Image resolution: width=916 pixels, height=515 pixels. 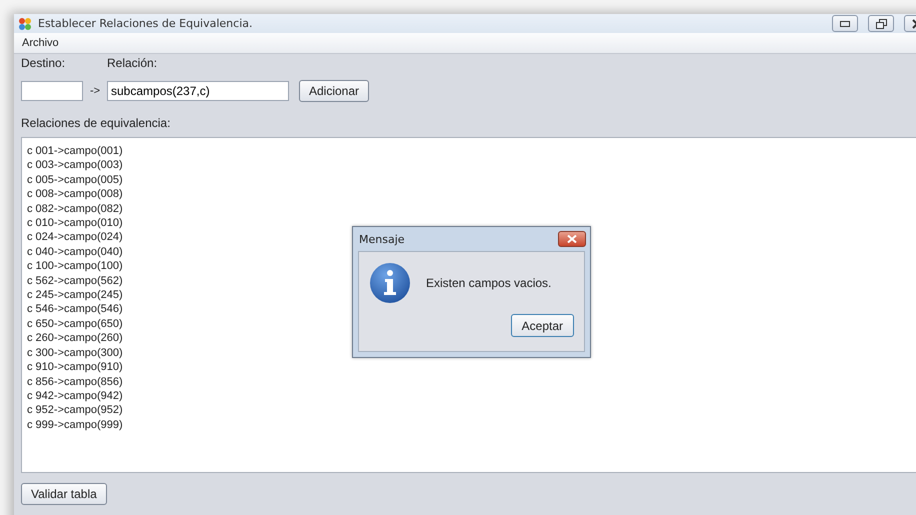 What do you see at coordinates (75, 381) in the screenshot?
I see `relation-line: c 856->campo(856)` at bounding box center [75, 381].